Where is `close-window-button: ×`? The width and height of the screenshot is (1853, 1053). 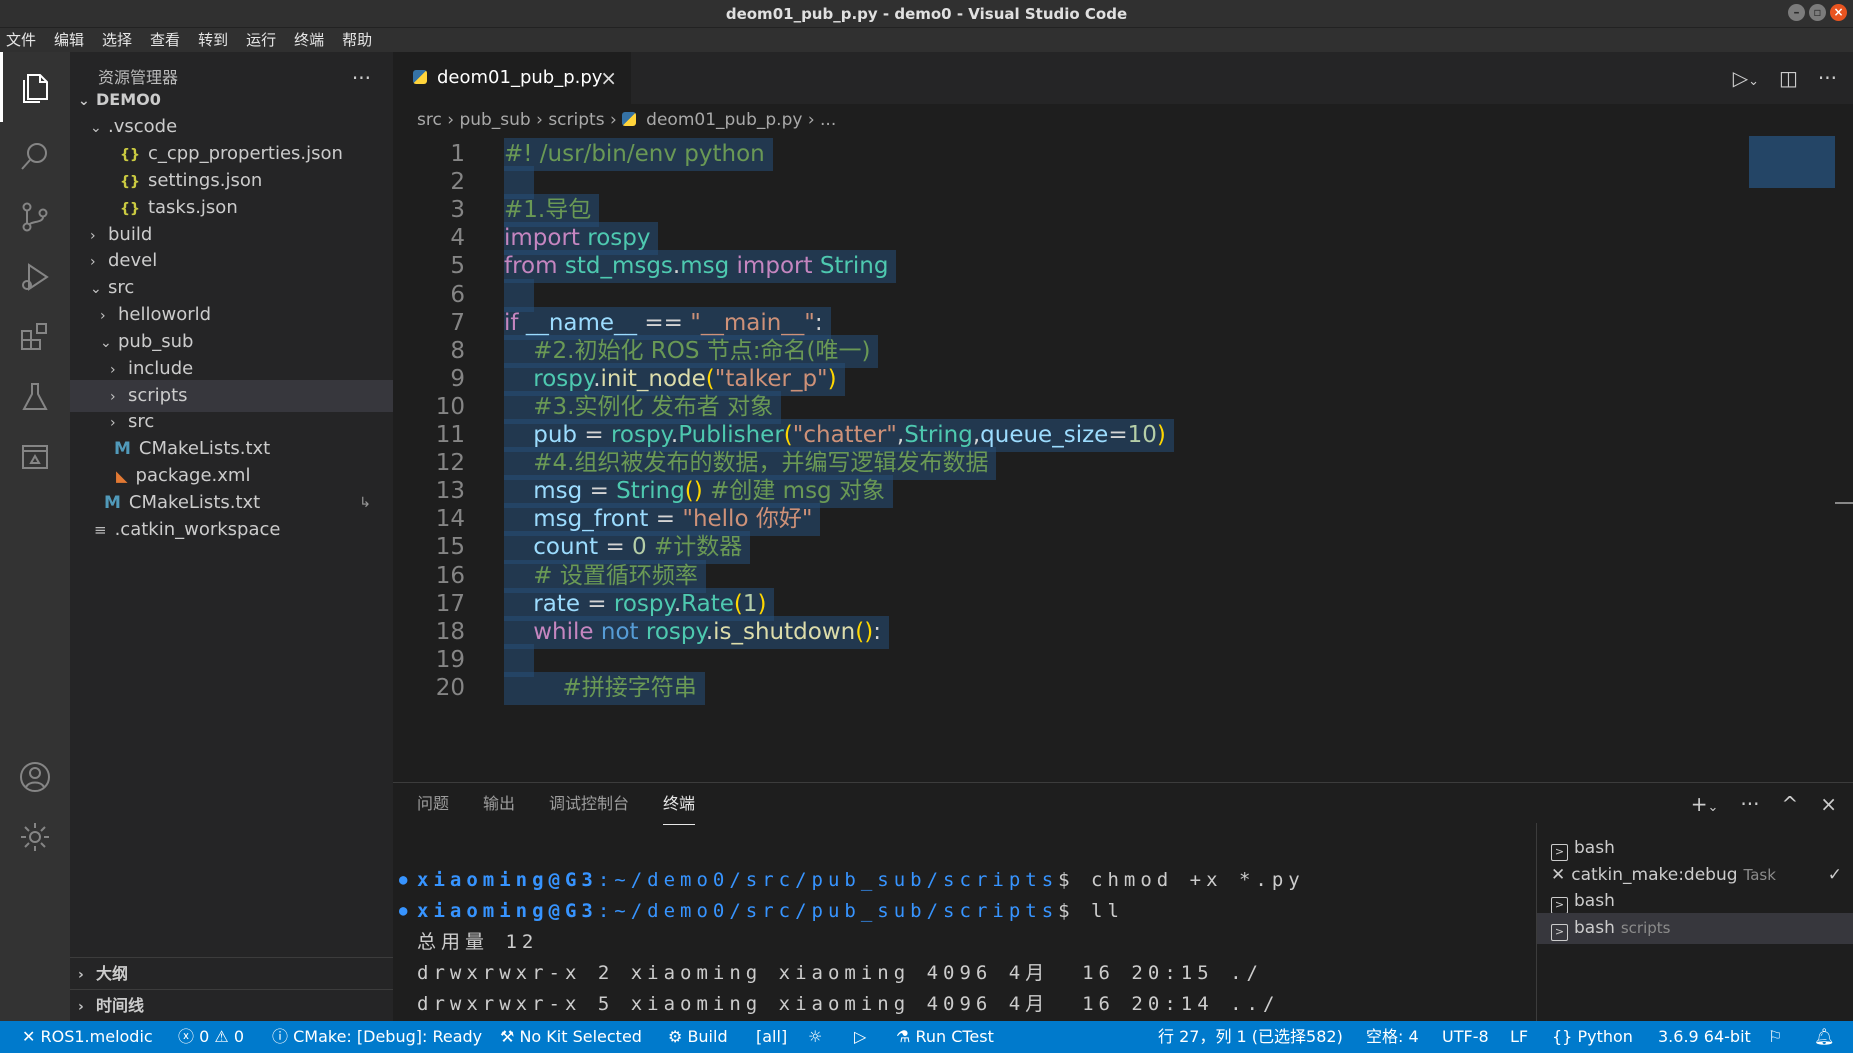 close-window-button: × is located at coordinates (1838, 12).